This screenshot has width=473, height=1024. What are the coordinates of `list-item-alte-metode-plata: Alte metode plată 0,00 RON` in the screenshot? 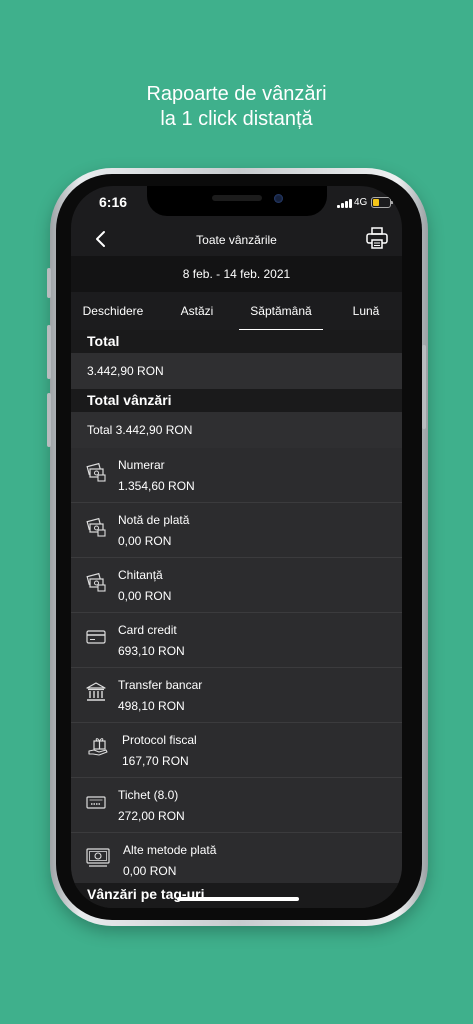 It's located at (236, 860).